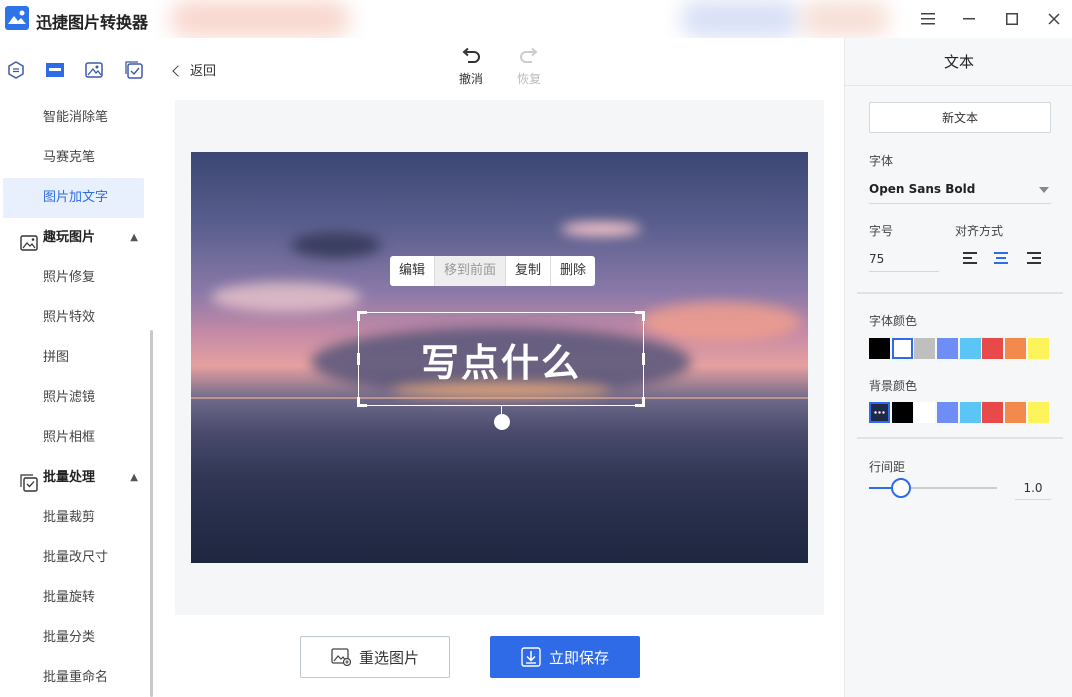 This screenshot has height=697, width=1072. I want to click on font-size-label: 字号, so click(881, 231).